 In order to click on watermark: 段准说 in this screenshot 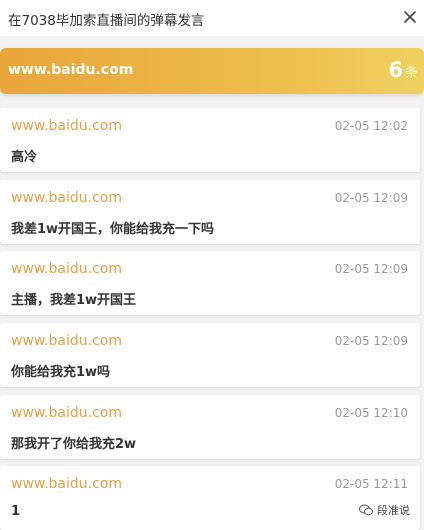, I will do `click(384, 510)`.